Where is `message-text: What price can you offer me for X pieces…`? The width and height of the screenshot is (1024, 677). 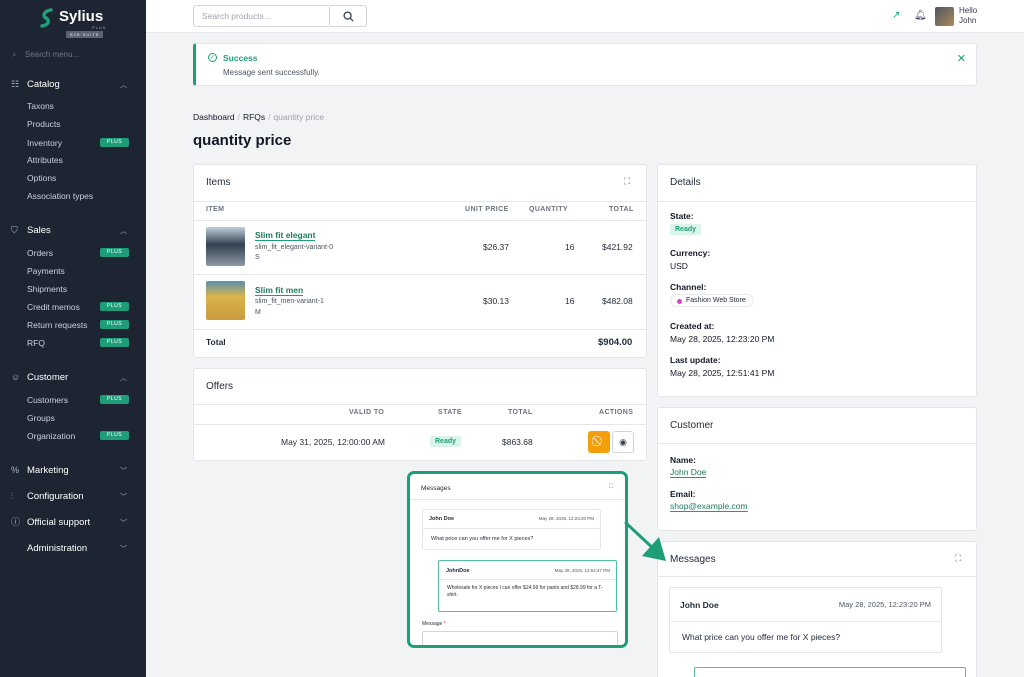
message-text: What price can you offer me for X pieces… is located at coordinates (761, 637).